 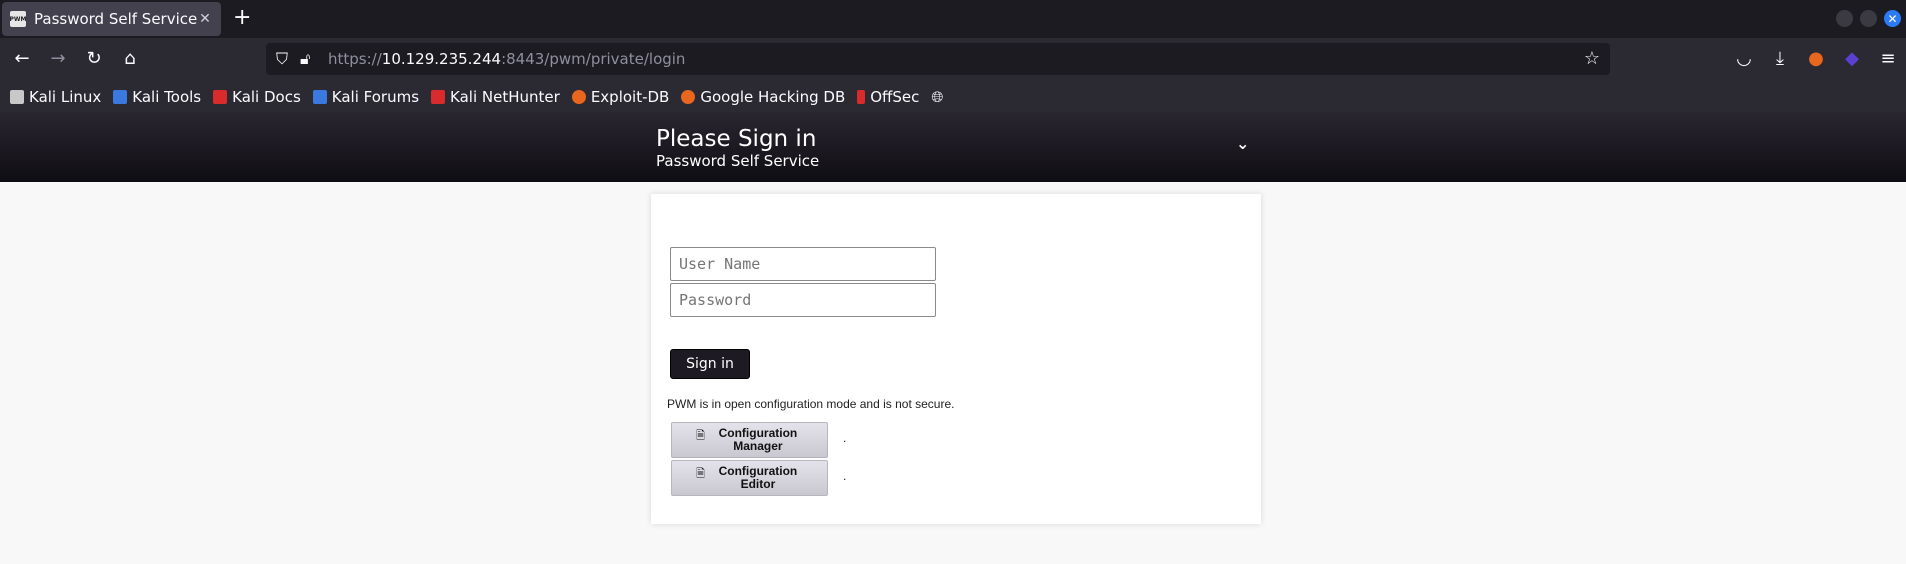 I want to click on bookmark-kali-tools: Kali Tools, so click(x=157, y=97).